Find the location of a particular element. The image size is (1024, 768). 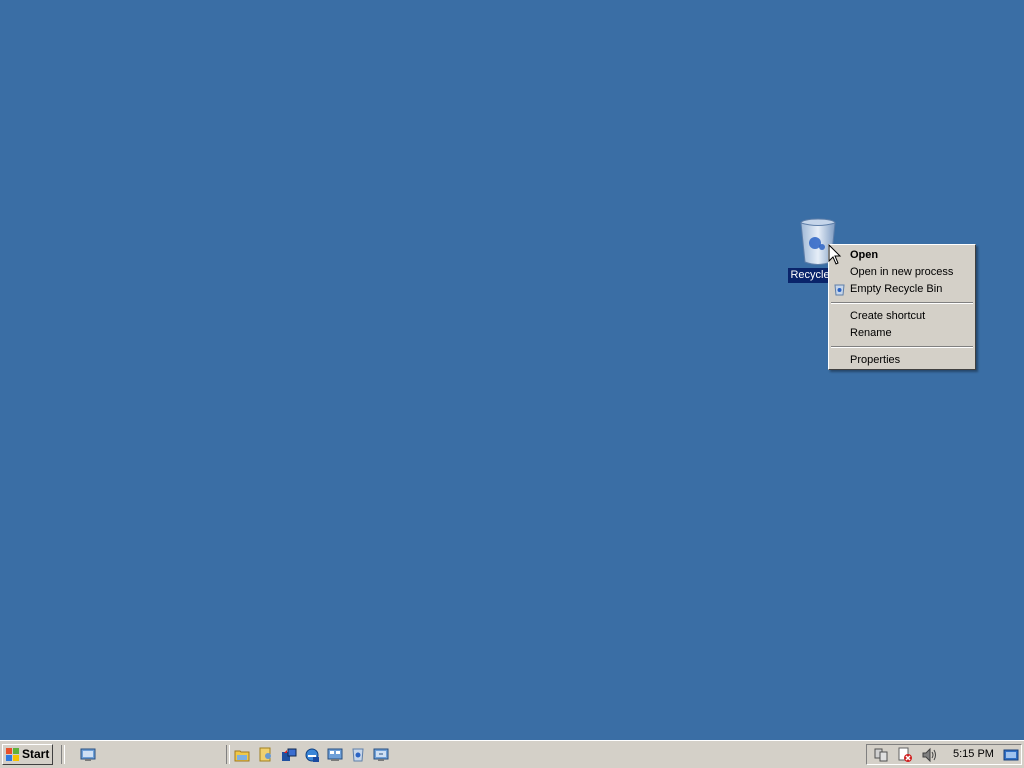

windows-logo-icon is located at coordinates (13, 754).